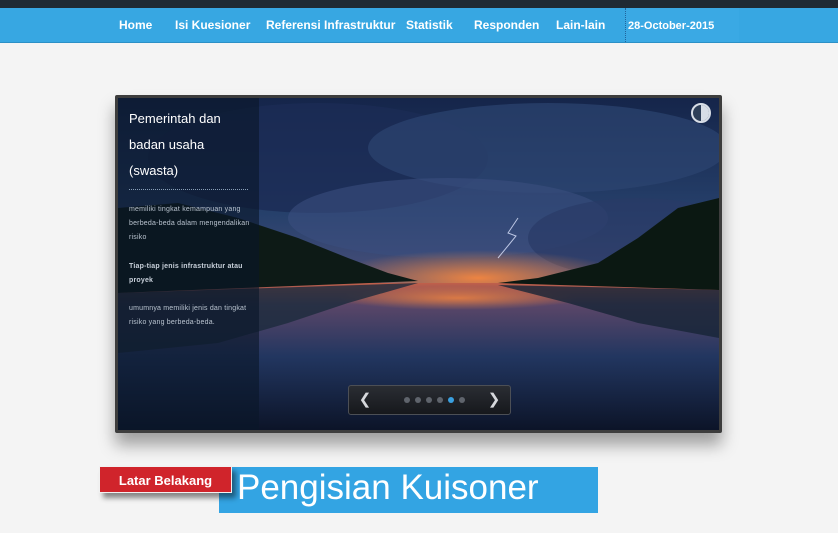 This screenshot has height=533, width=838. Describe the element at coordinates (494, 400) in the screenshot. I see `chevron-right-icon: ❯` at that location.